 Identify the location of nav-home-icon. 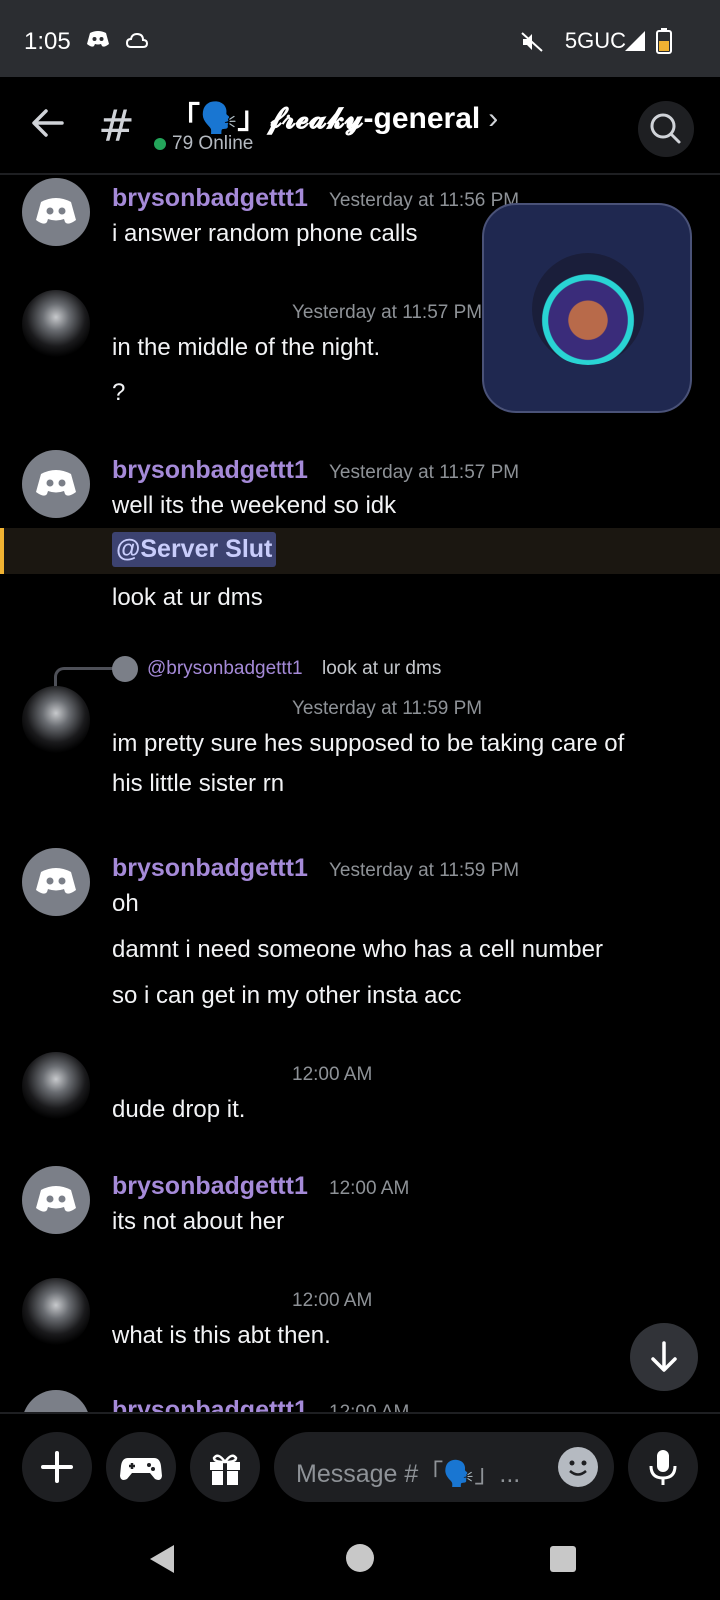
(360, 1558).